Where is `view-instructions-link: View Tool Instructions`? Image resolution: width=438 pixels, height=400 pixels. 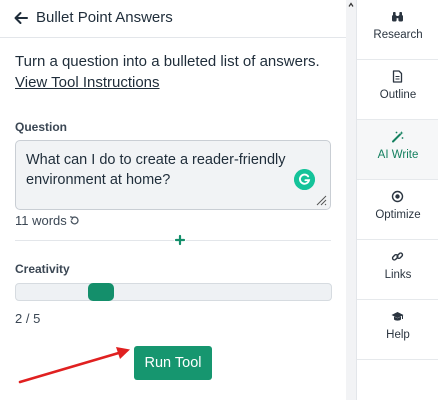
view-instructions-link: View Tool Instructions is located at coordinates (87, 82).